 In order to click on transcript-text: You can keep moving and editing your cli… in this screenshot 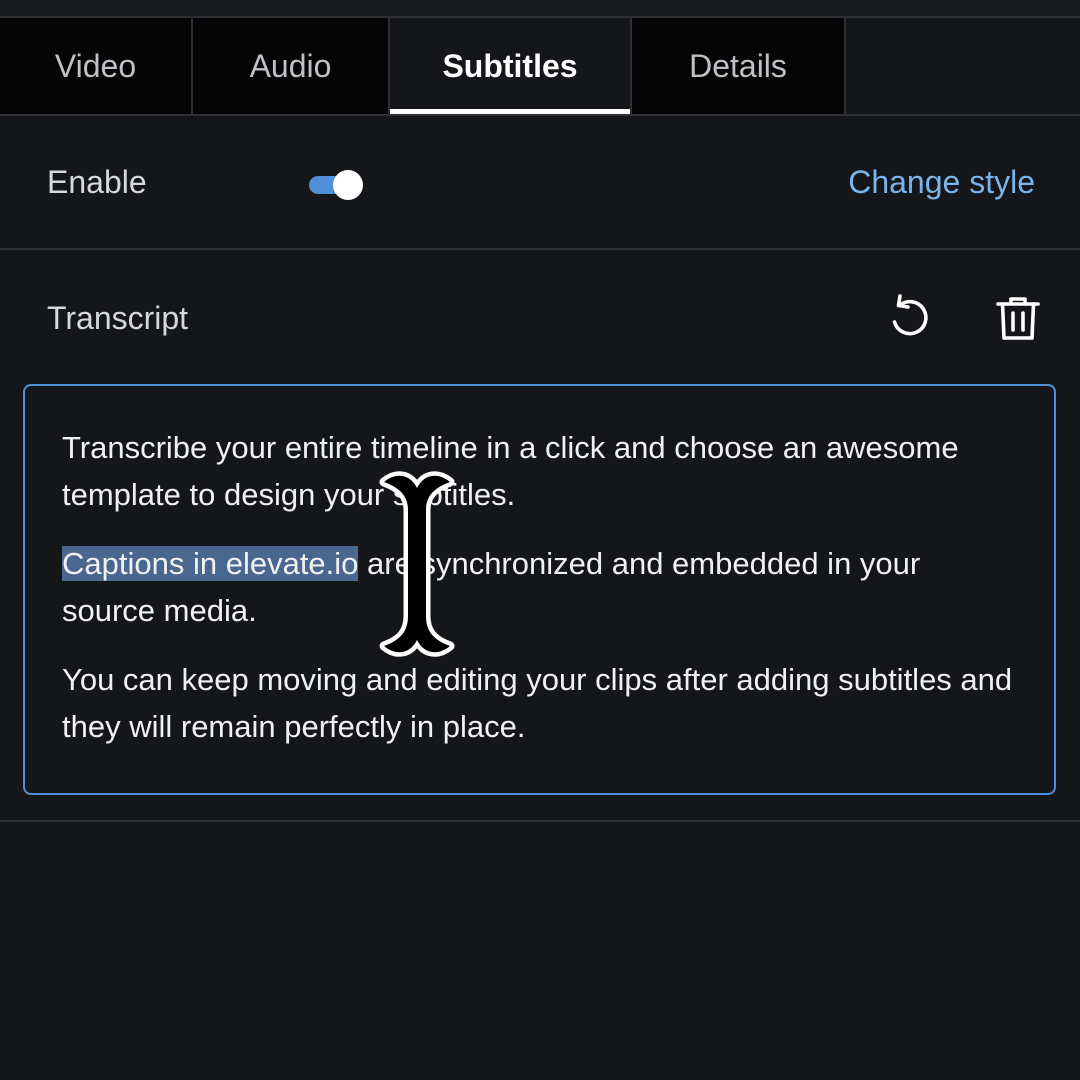, I will do `click(537, 703)`.